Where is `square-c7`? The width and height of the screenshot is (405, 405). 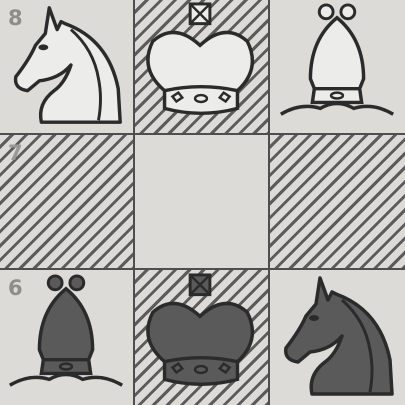 square-c7 is located at coordinates (337, 201).